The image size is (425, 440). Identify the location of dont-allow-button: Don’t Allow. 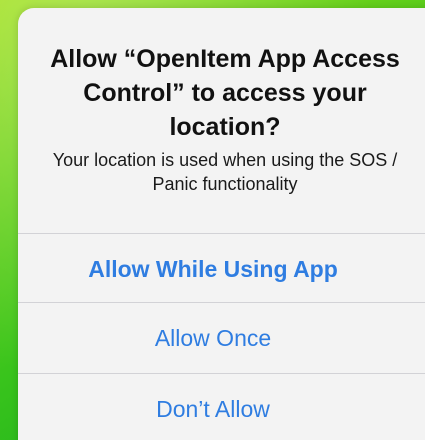
(221, 406).